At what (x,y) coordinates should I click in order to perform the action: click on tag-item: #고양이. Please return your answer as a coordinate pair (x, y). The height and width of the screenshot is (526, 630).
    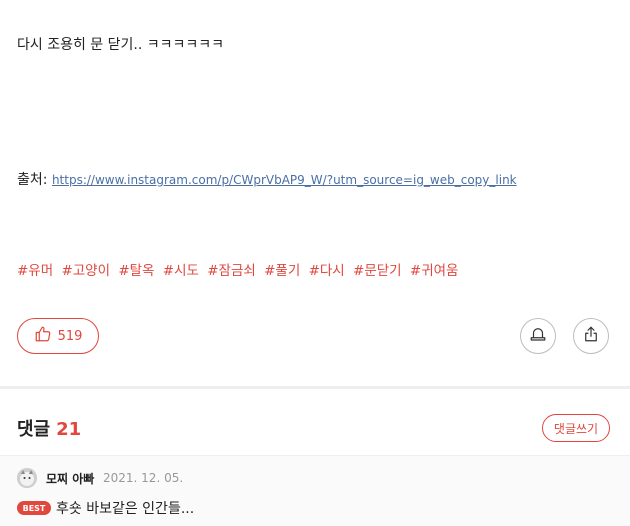
    Looking at the image, I should click on (85, 271).